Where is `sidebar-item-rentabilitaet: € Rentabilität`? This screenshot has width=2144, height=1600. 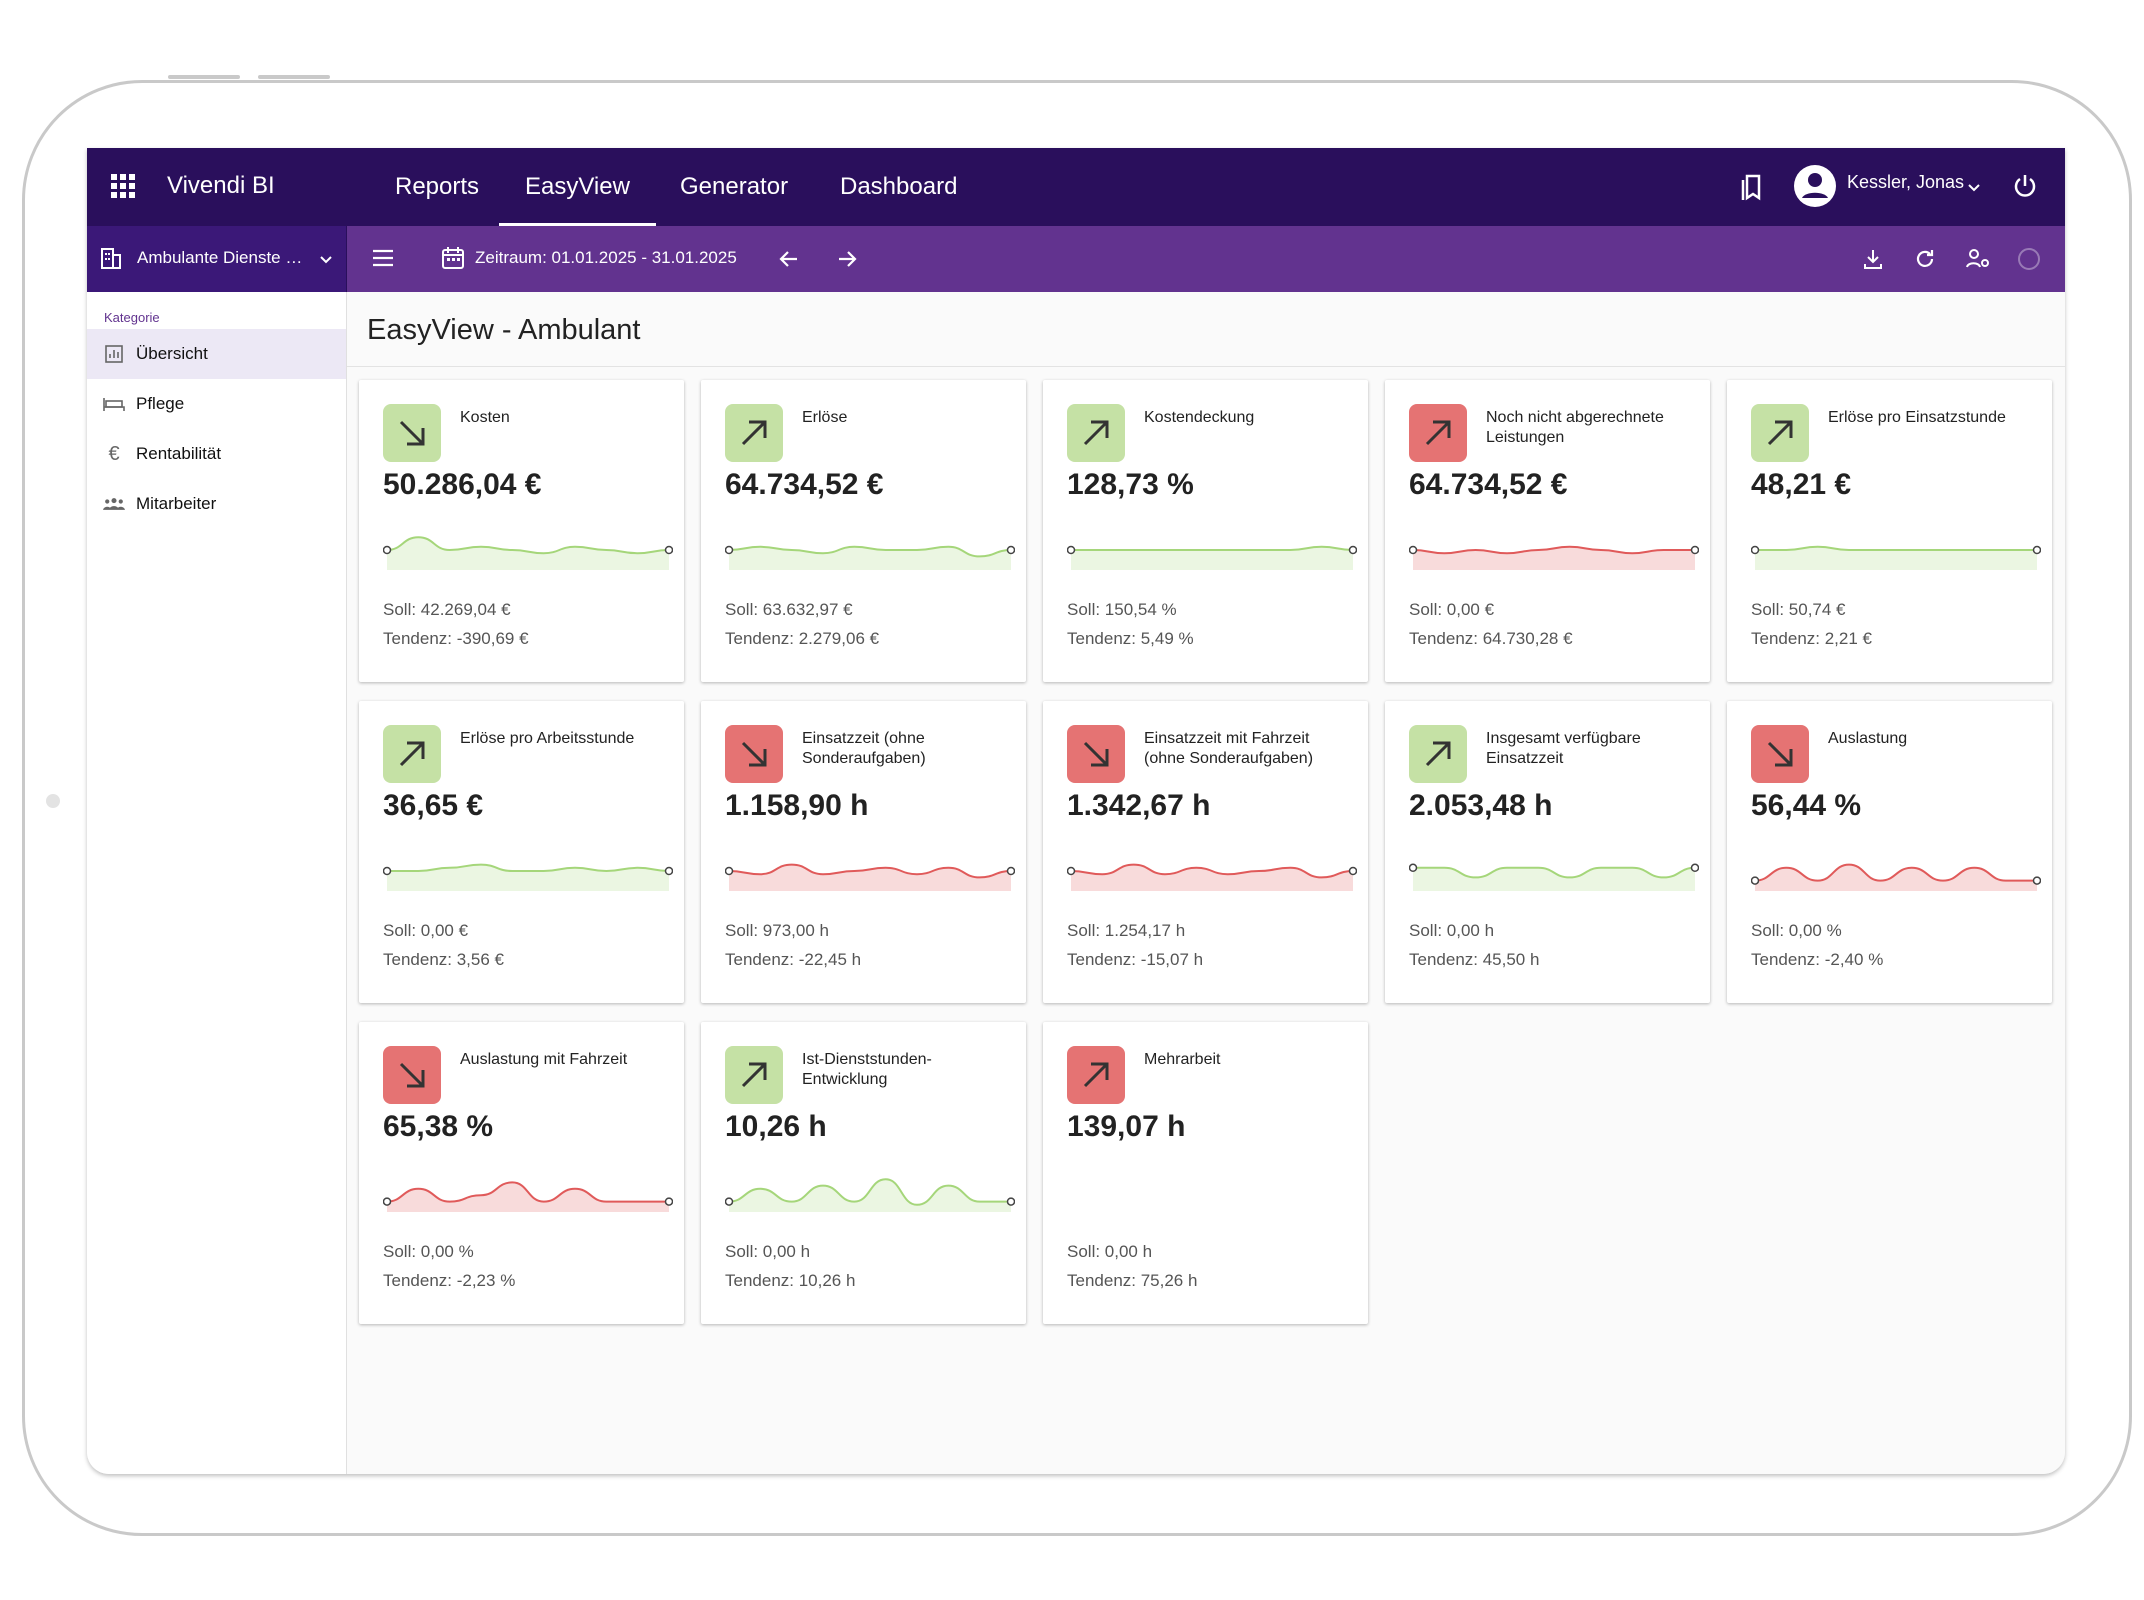 sidebar-item-rentabilitaet: € Rentabilität is located at coordinates (216, 454).